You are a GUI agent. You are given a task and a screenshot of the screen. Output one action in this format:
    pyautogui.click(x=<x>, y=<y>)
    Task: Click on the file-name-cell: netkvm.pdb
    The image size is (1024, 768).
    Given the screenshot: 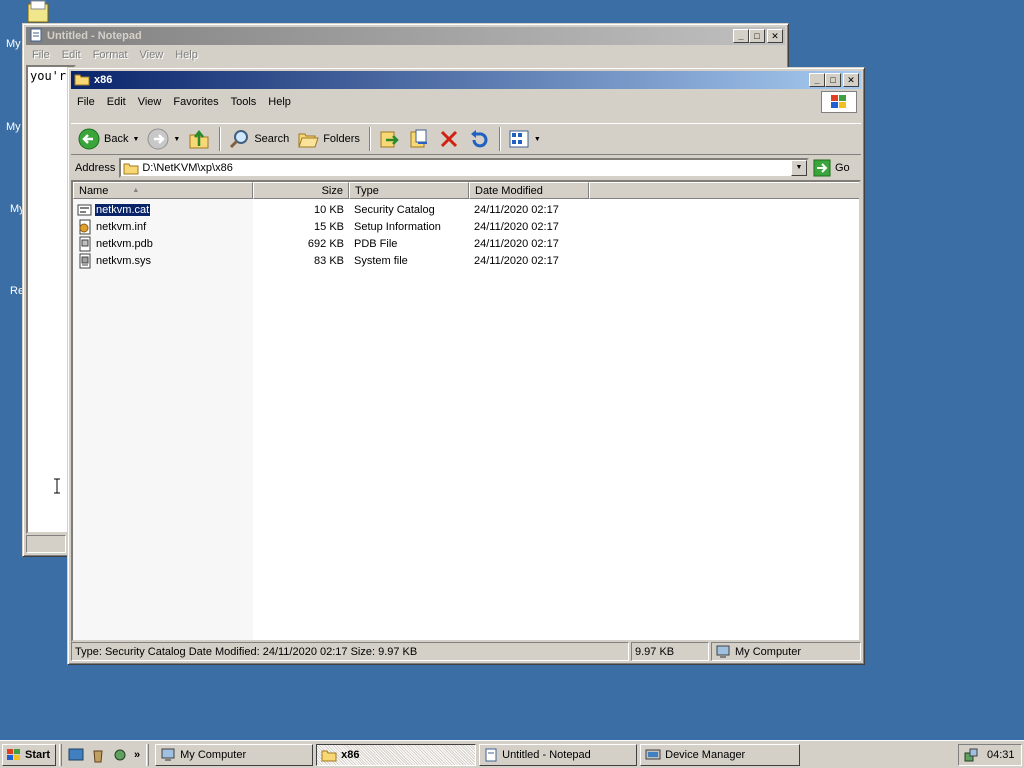 What is the action you would take?
    pyautogui.click(x=163, y=244)
    